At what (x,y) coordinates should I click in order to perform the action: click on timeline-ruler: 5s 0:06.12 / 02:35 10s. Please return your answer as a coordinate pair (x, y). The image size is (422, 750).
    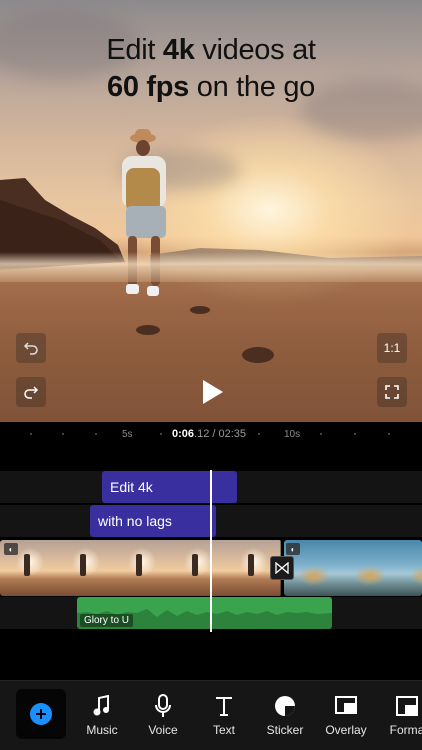
    Looking at the image, I should click on (211, 434).